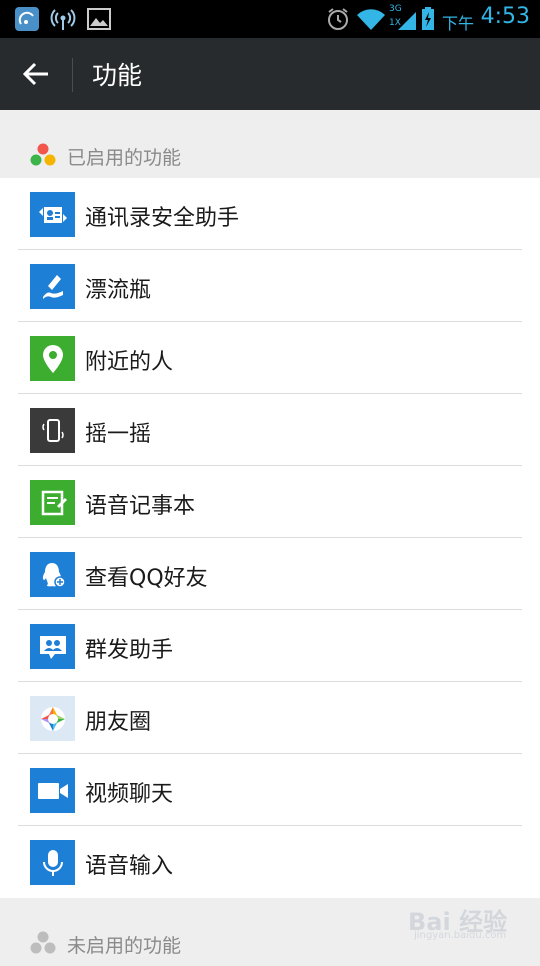  I want to click on feature-label: 视频聊天, so click(129, 794).